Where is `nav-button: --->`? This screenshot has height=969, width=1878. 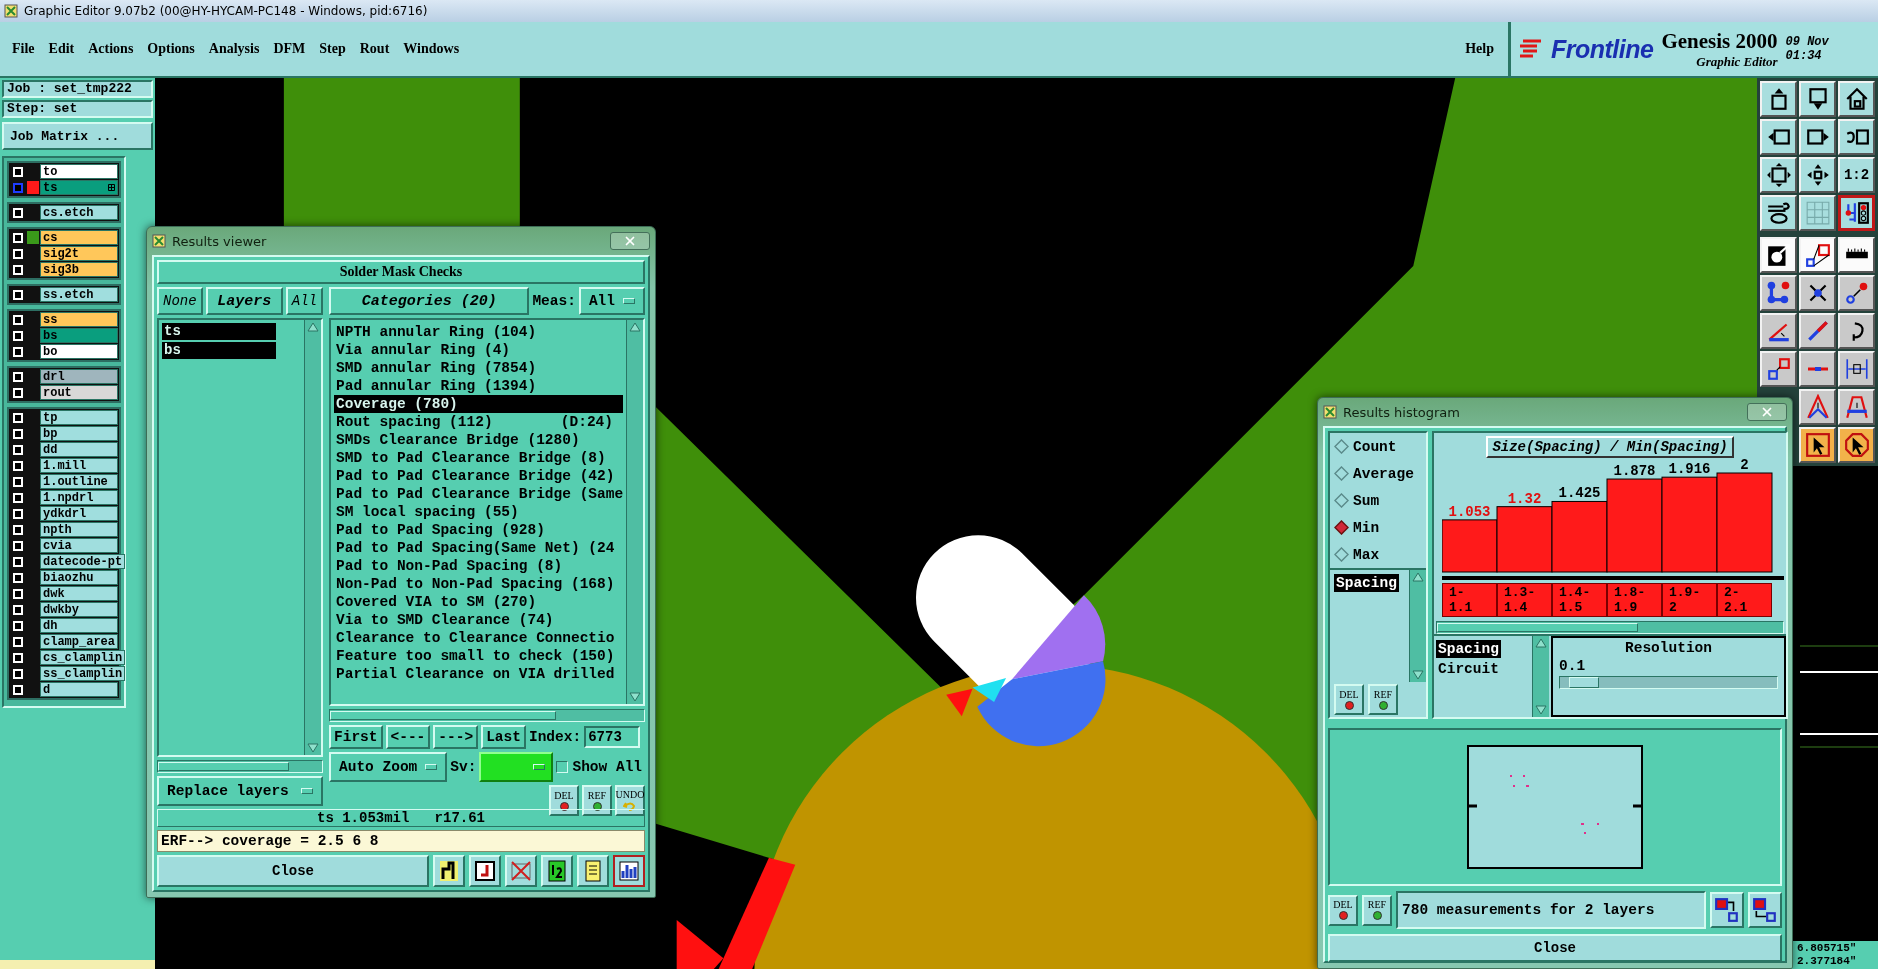 nav-button: ---> is located at coordinates (456, 737).